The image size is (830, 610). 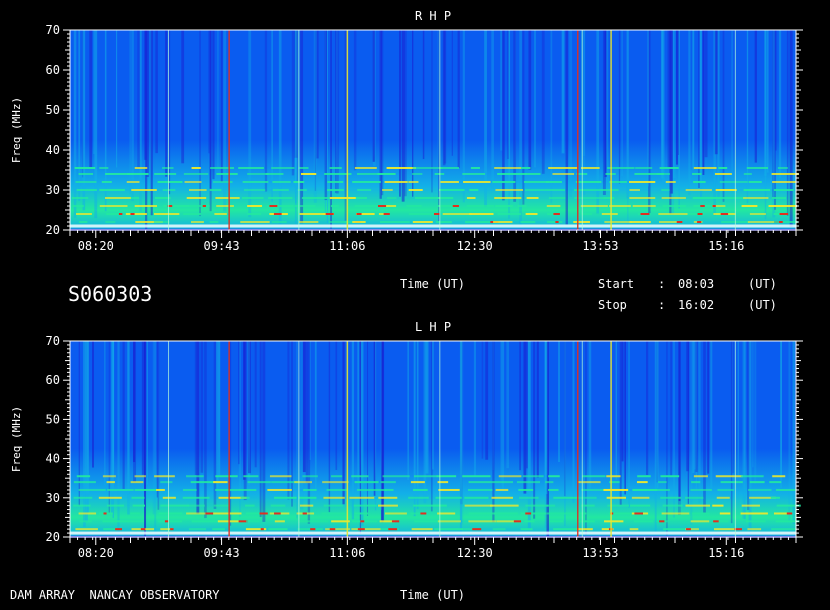 What do you see at coordinates (696, 305) in the screenshot?
I see `stop-value: 16:02` at bounding box center [696, 305].